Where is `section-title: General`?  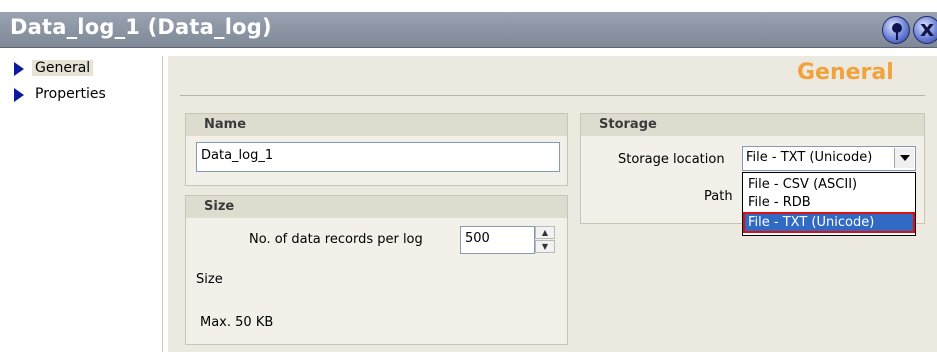 section-title: General is located at coordinates (845, 72).